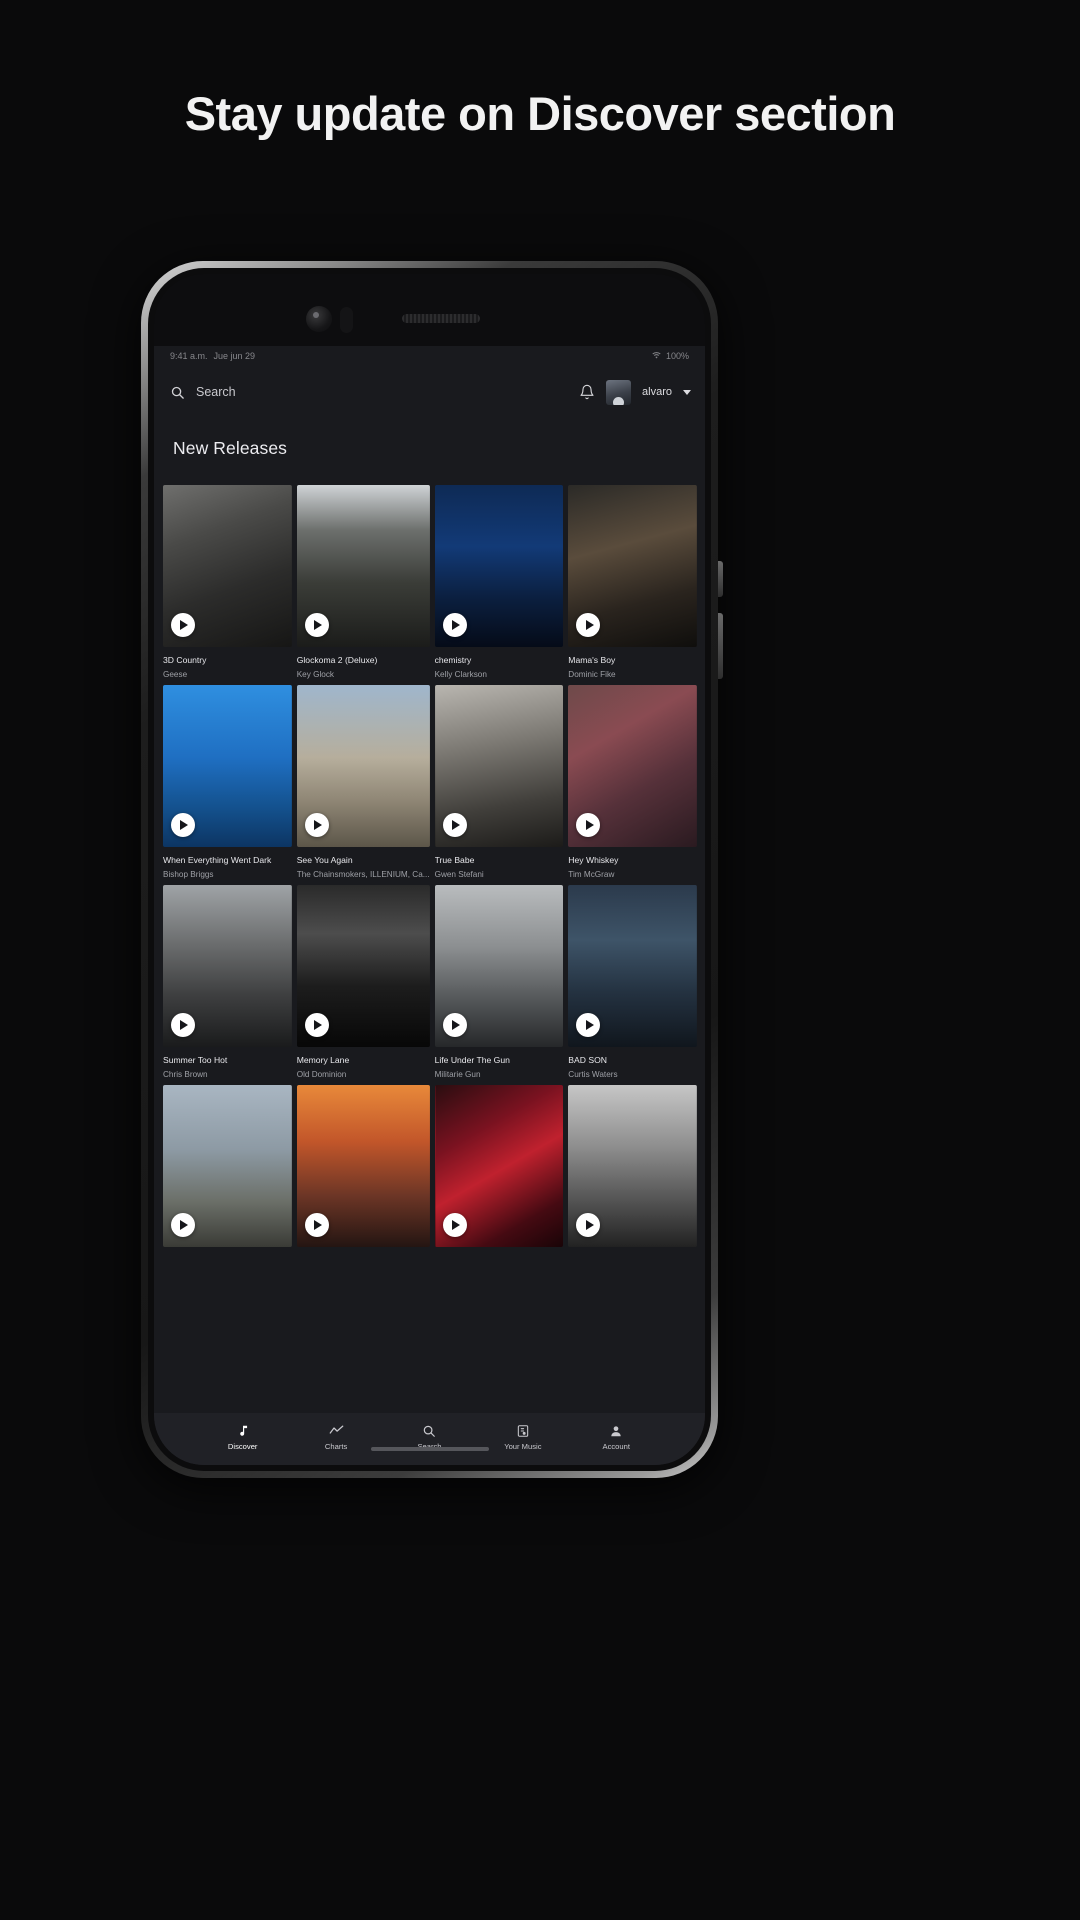 The height and width of the screenshot is (1920, 1080). I want to click on album-artist: Dominic Fike, so click(592, 674).